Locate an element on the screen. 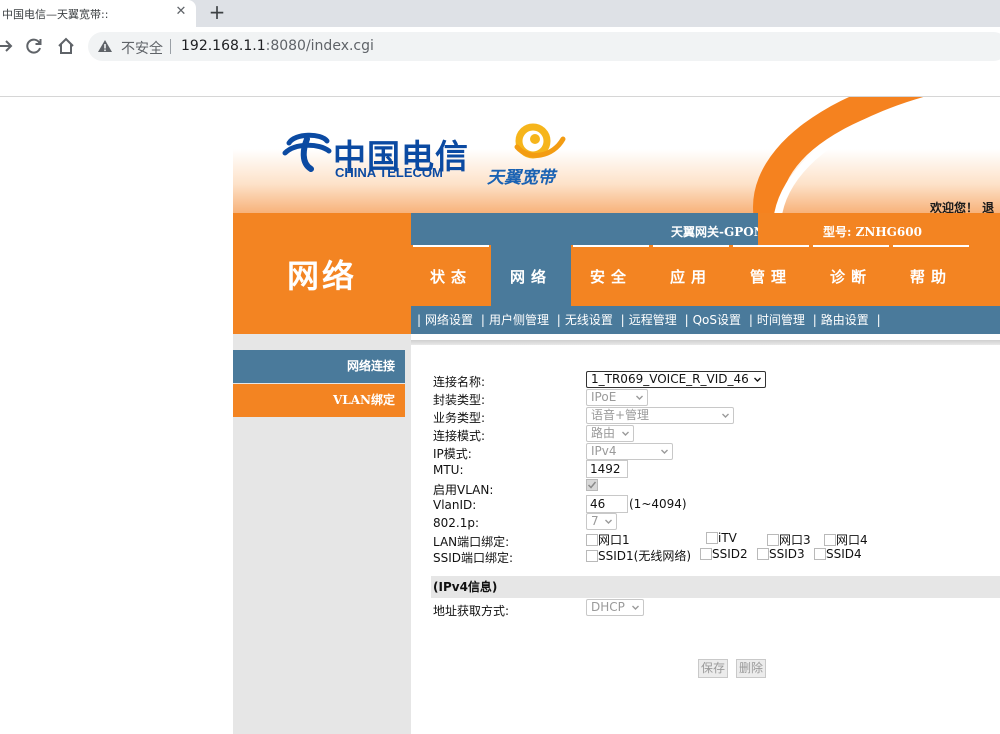  ssid-1-option: SSID1(无线网络) is located at coordinates (638, 555).